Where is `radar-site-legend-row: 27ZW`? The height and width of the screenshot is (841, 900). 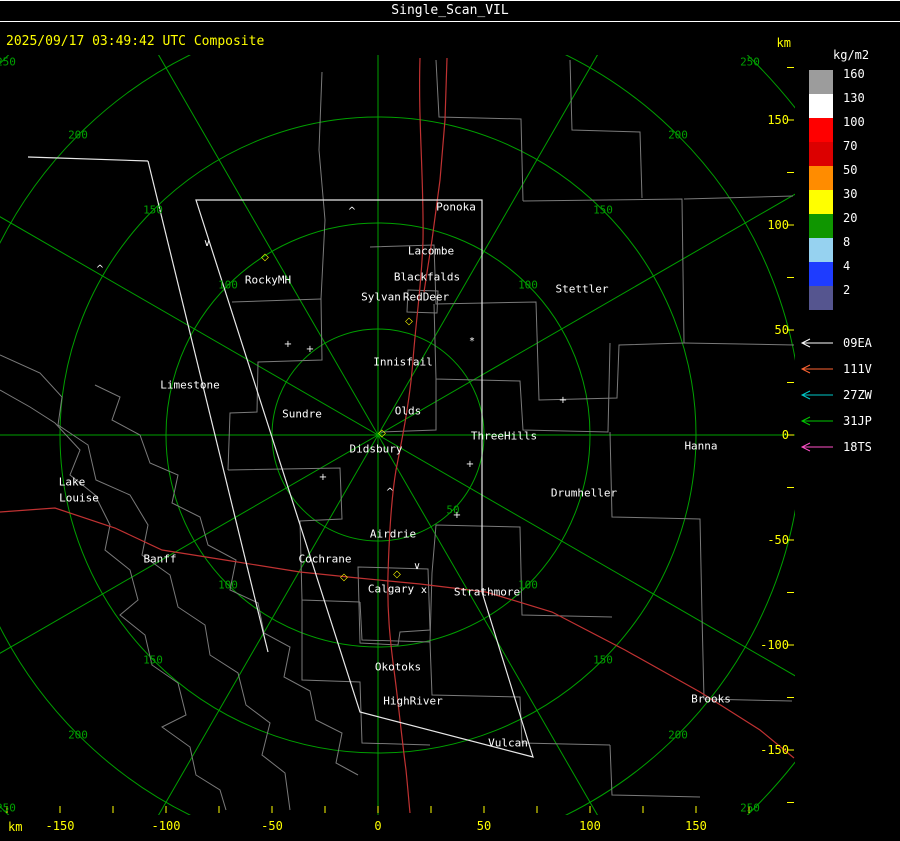 radar-site-legend-row: 27ZW is located at coordinates (849, 395).